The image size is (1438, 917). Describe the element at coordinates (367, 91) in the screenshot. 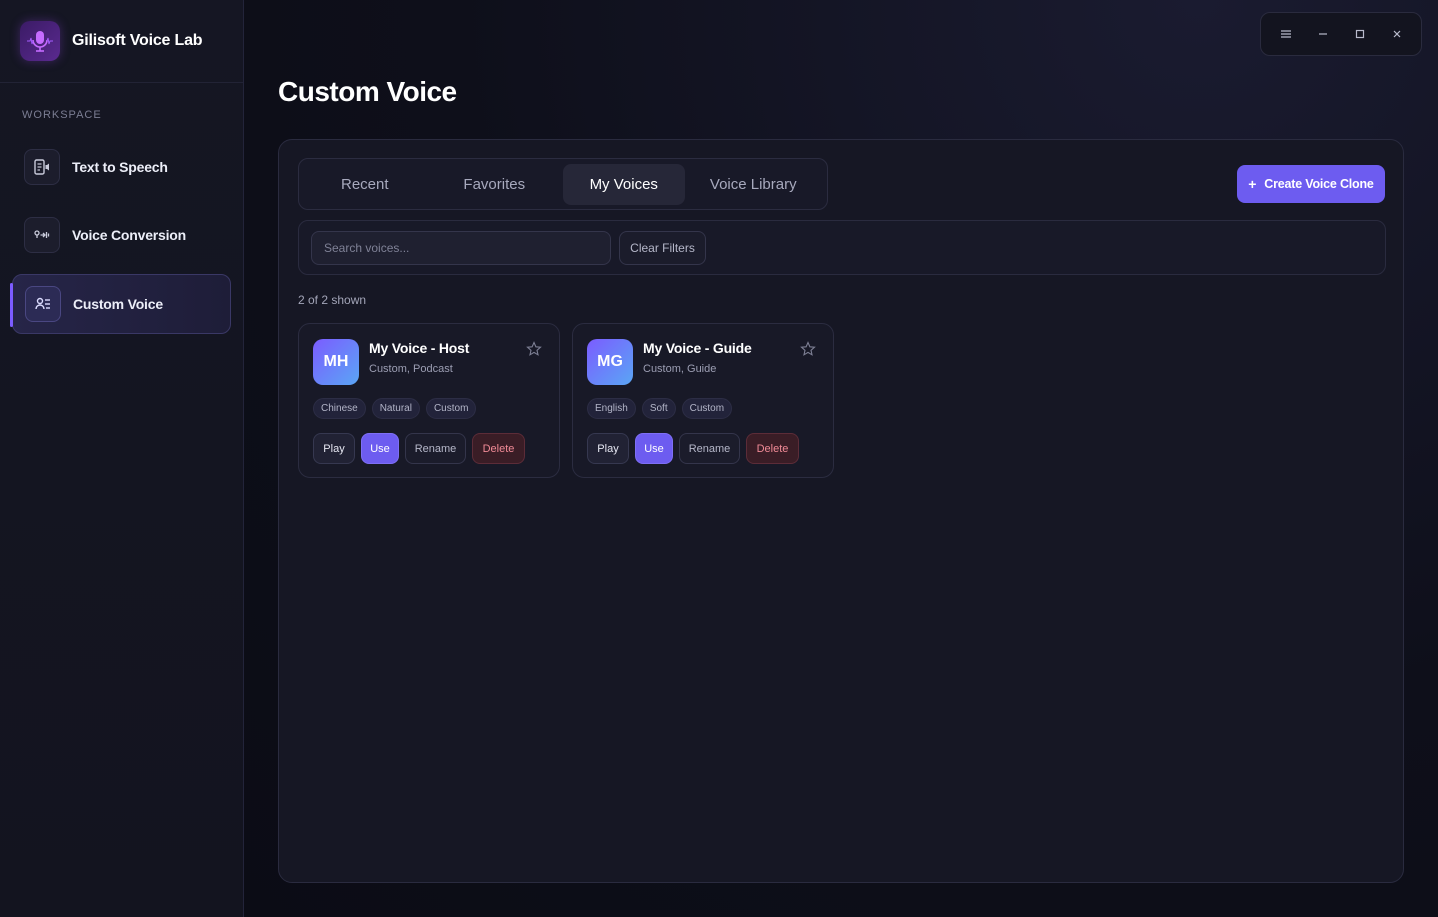

I see `page-title: Custom Voice` at that location.